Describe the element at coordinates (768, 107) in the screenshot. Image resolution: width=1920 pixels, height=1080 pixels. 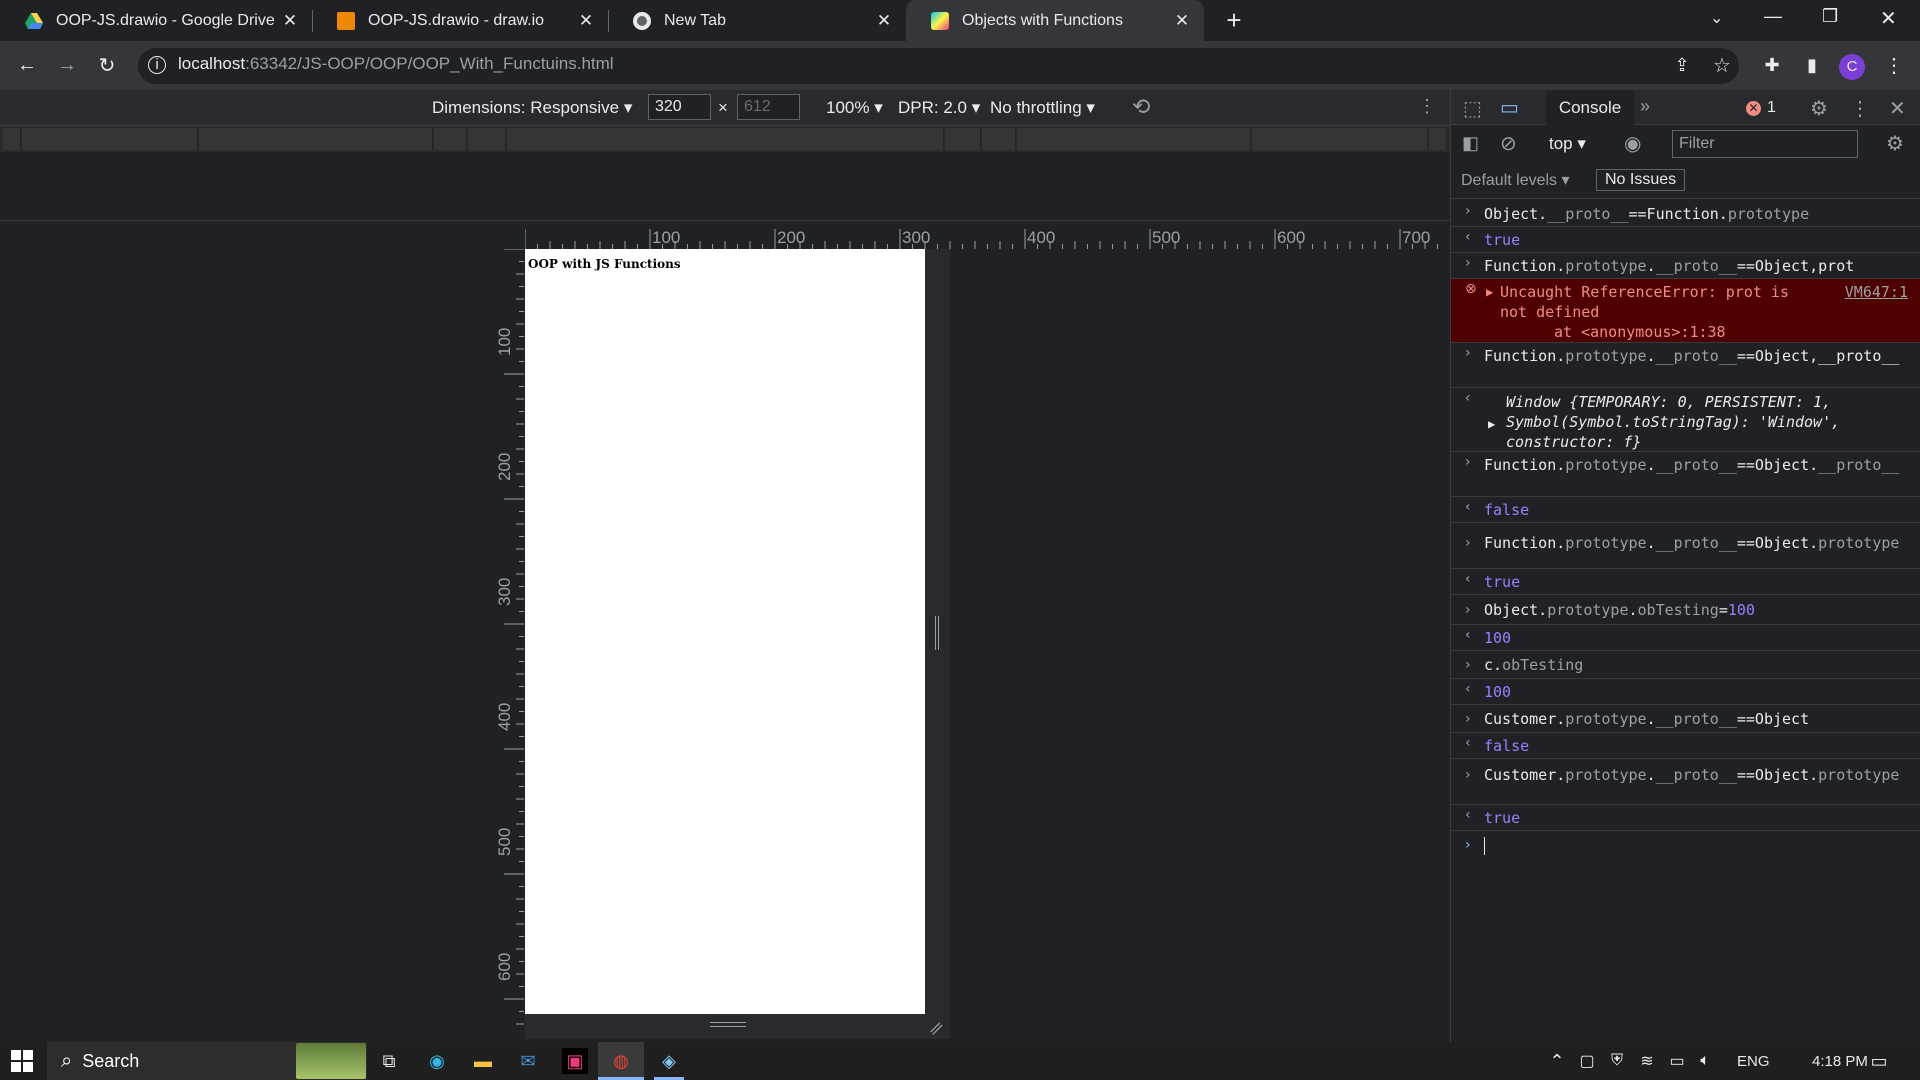
I see `height-input: 612` at that location.